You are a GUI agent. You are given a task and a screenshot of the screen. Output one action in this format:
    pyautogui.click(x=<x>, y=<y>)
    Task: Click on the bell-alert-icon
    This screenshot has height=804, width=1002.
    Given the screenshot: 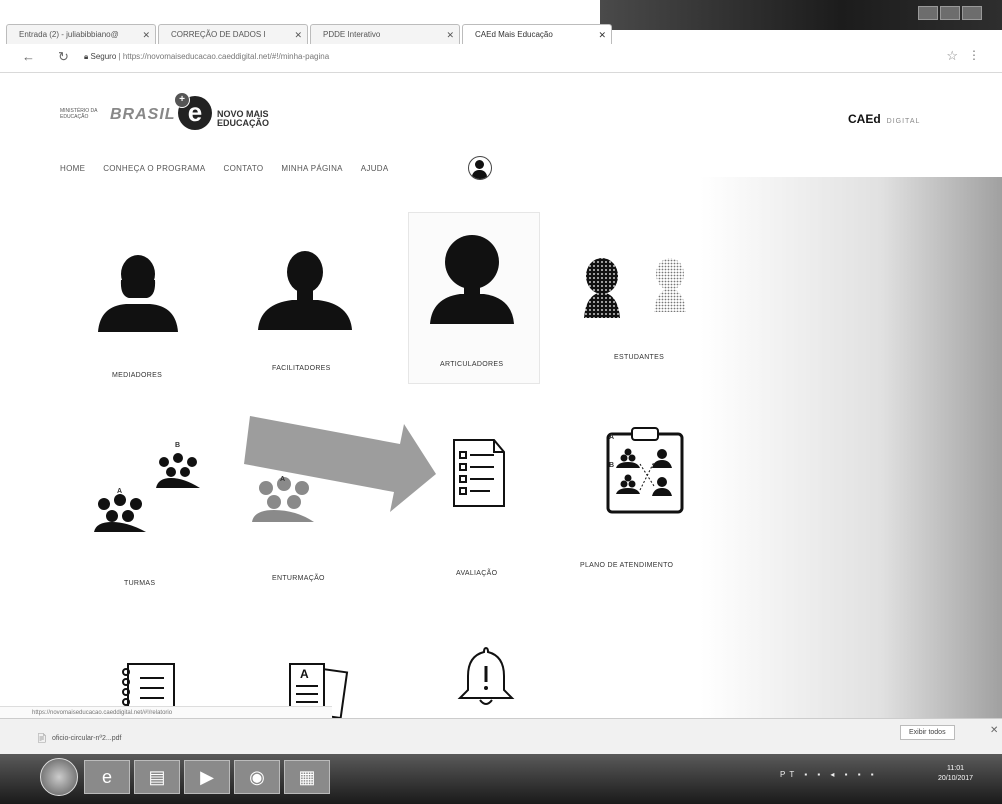 What is the action you would take?
    pyautogui.click(x=486, y=675)
    